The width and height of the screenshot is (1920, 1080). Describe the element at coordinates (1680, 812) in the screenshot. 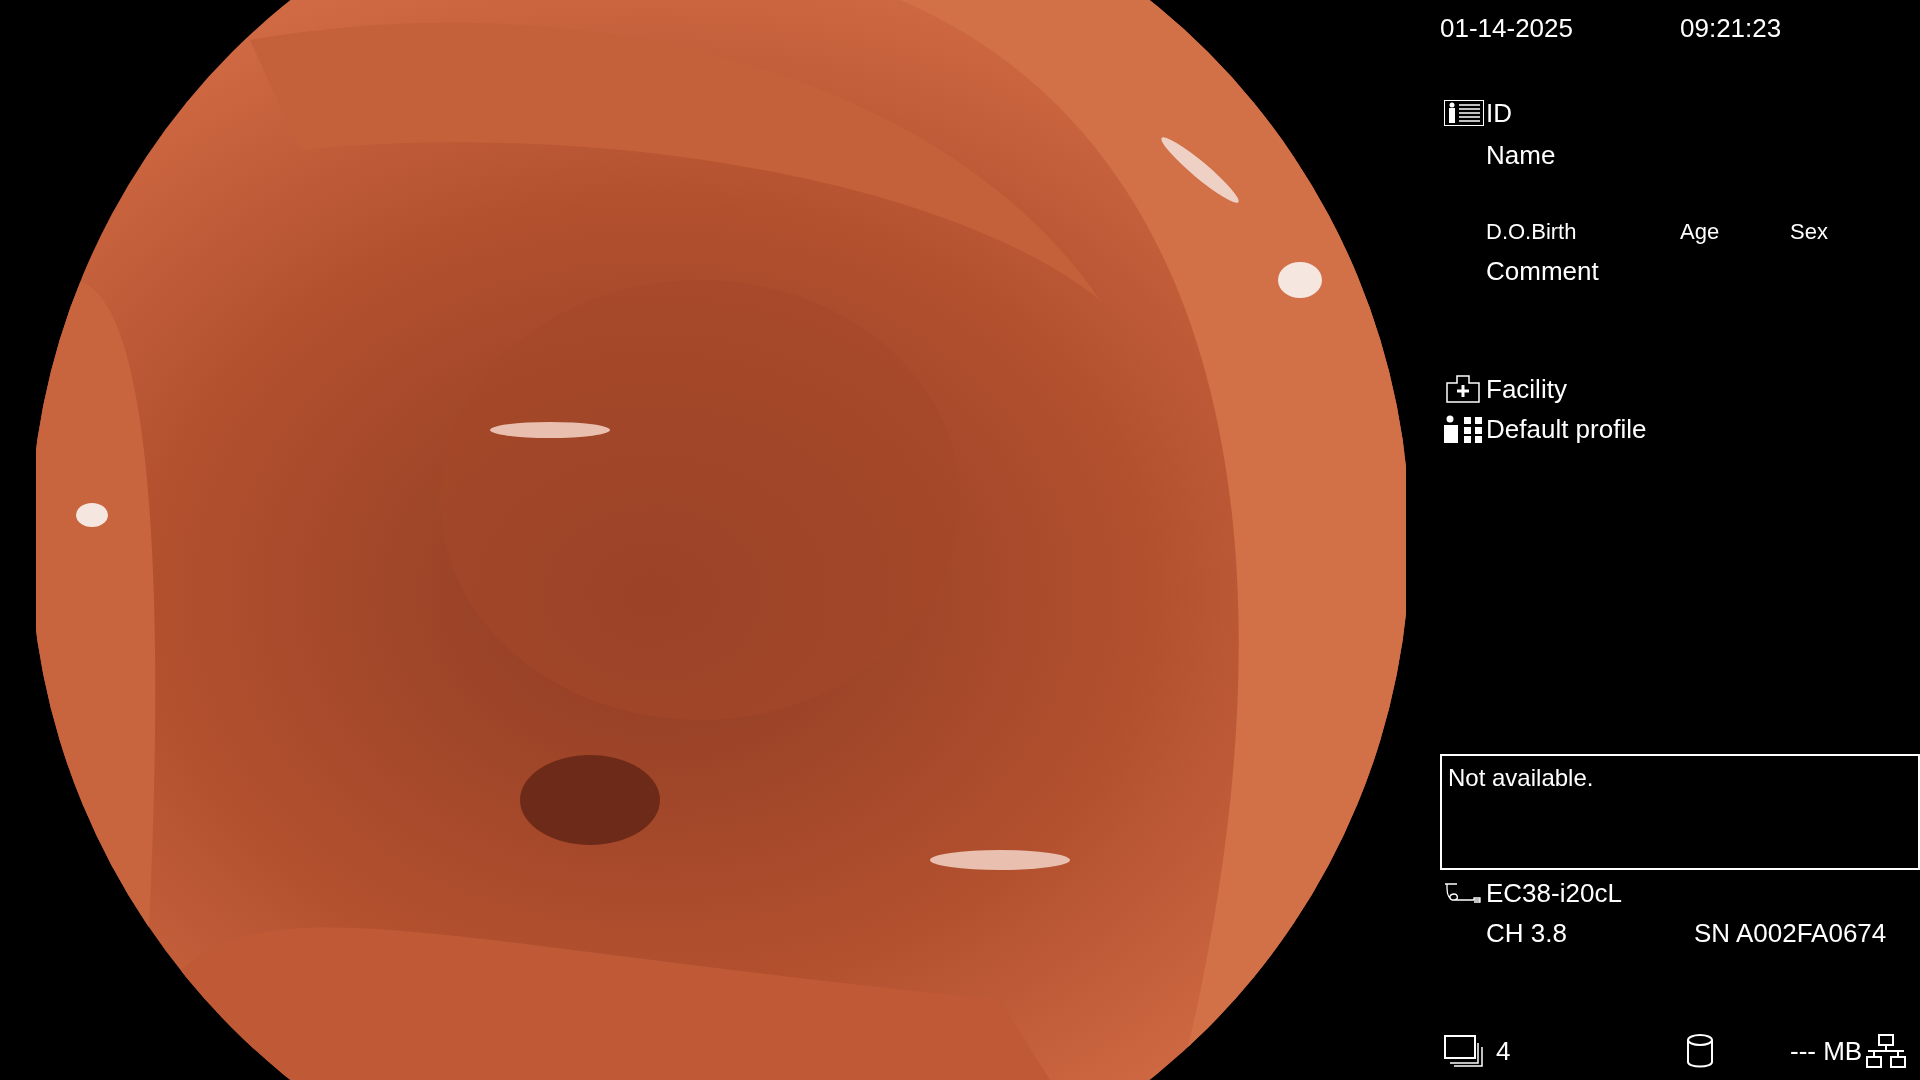

I see `message-box: Not available.` at that location.